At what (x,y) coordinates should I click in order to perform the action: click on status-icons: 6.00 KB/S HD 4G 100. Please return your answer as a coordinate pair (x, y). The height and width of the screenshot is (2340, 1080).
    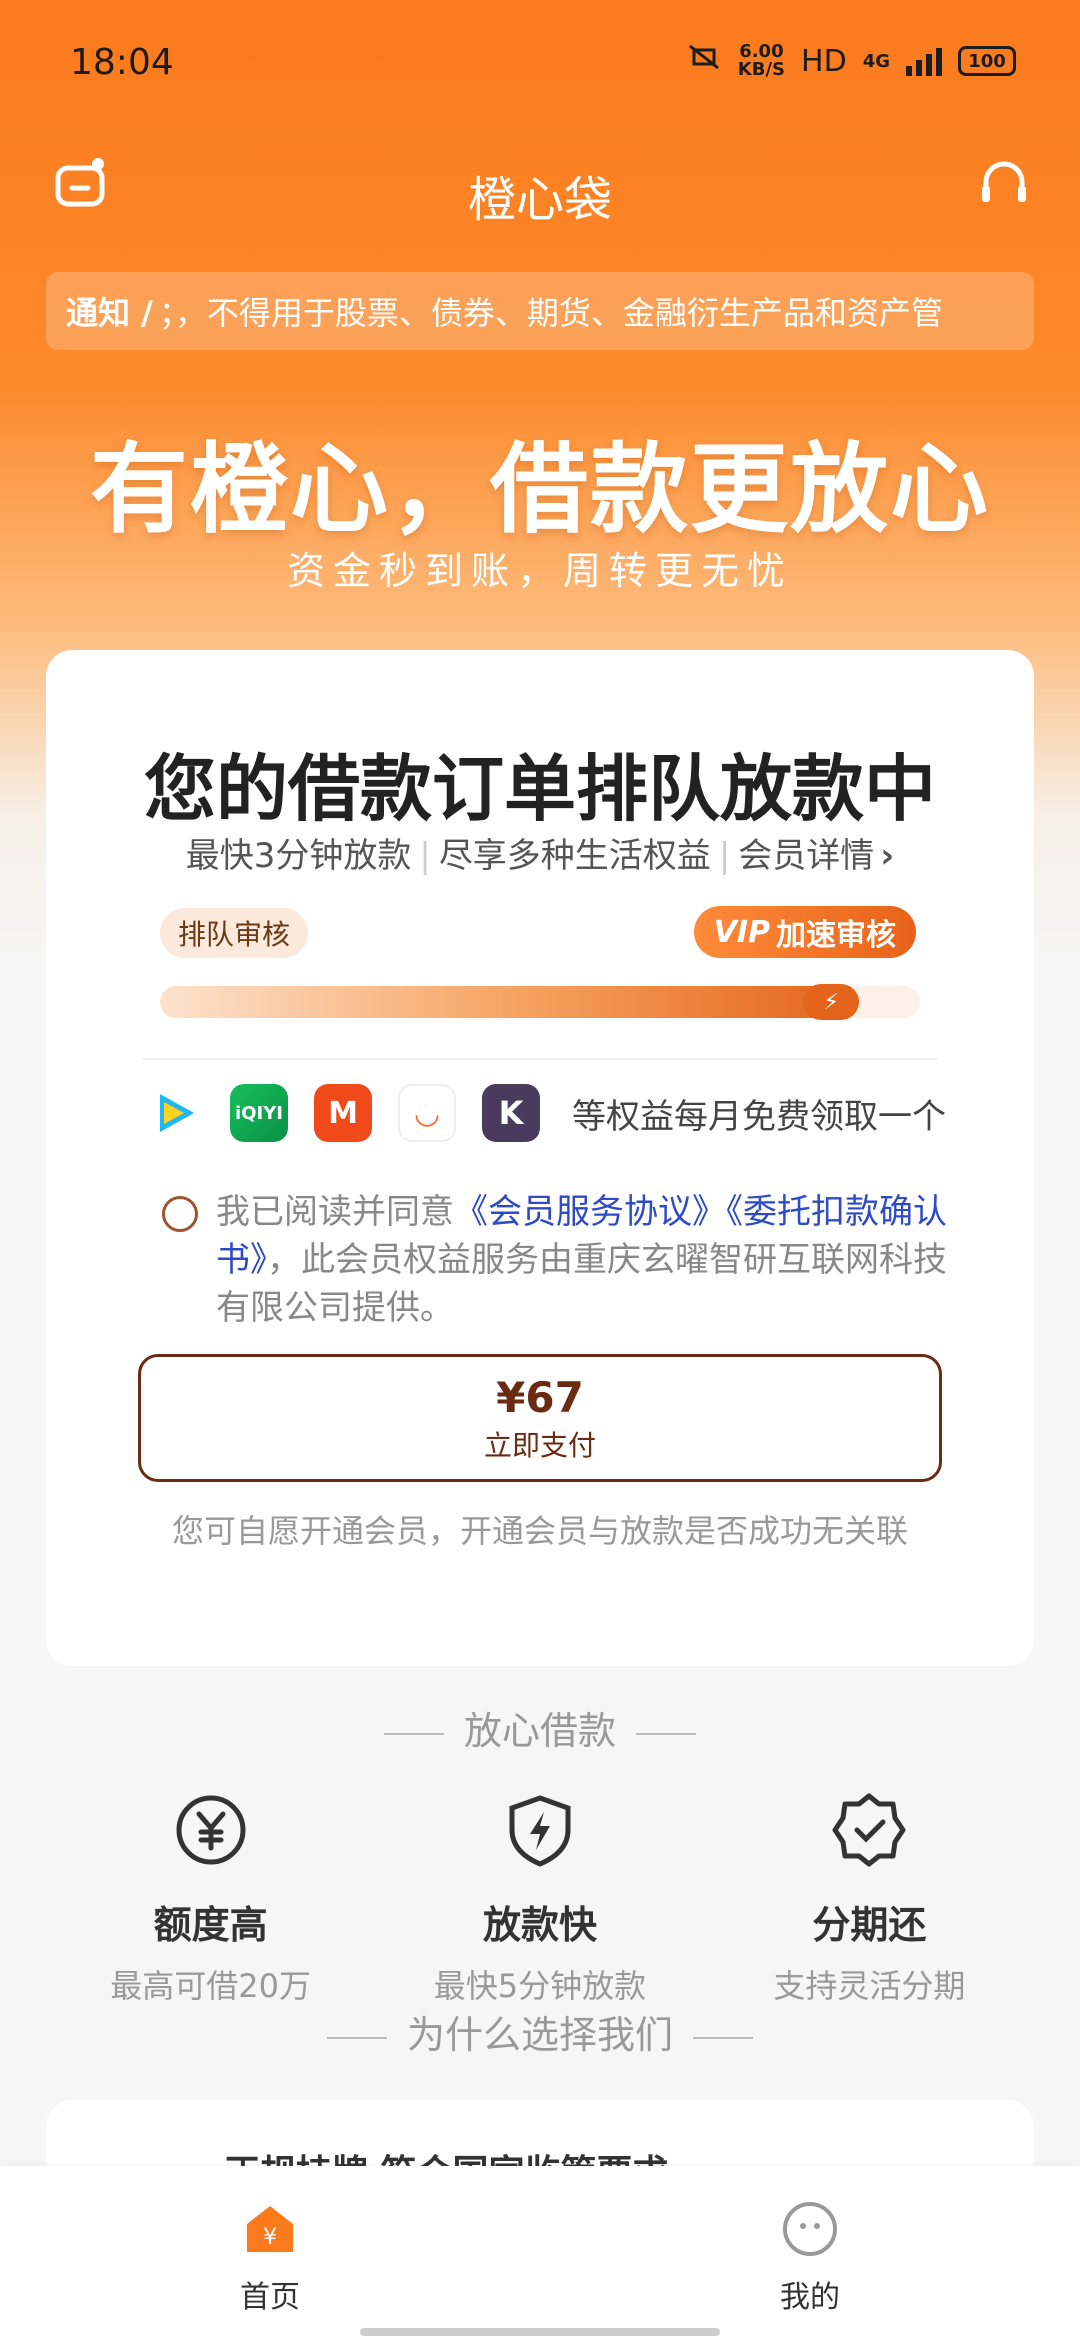
    Looking at the image, I should click on (851, 61).